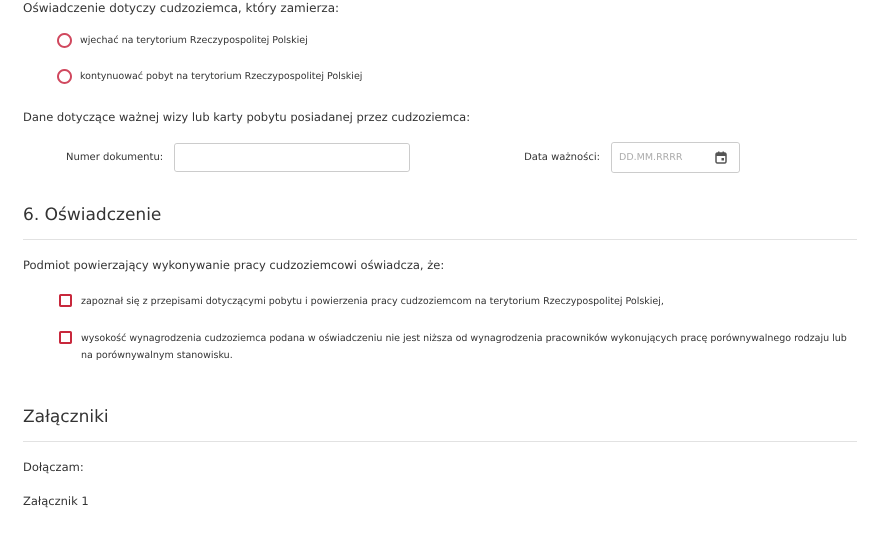 This screenshot has width=880, height=540. Describe the element at coordinates (562, 157) in the screenshot. I see `field-label: Data ważności:` at that location.